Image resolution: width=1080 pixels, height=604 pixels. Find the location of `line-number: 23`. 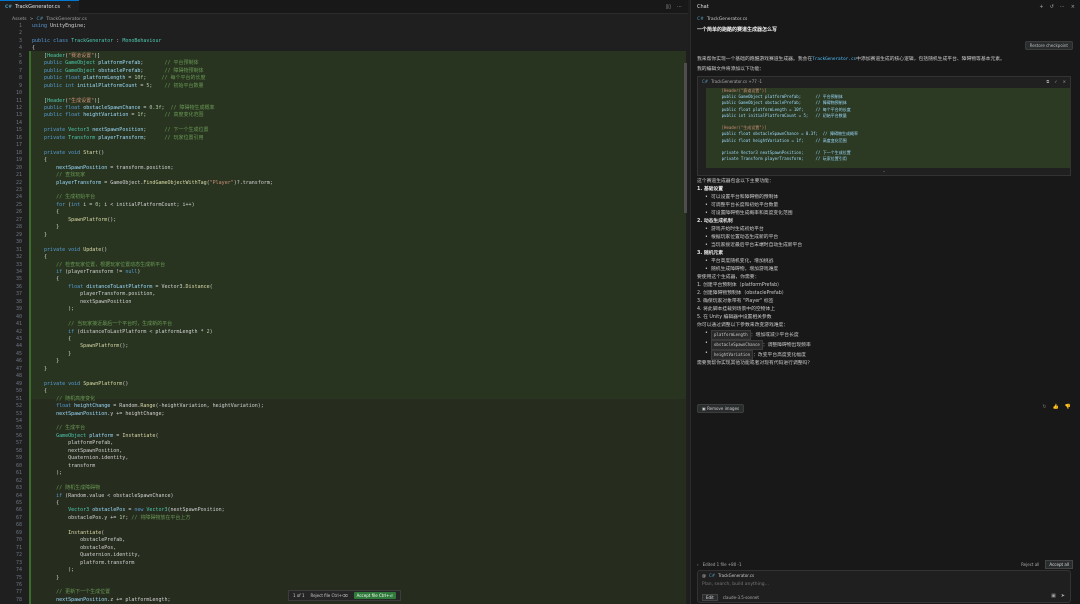

line-number: 23 is located at coordinates (18, 189).